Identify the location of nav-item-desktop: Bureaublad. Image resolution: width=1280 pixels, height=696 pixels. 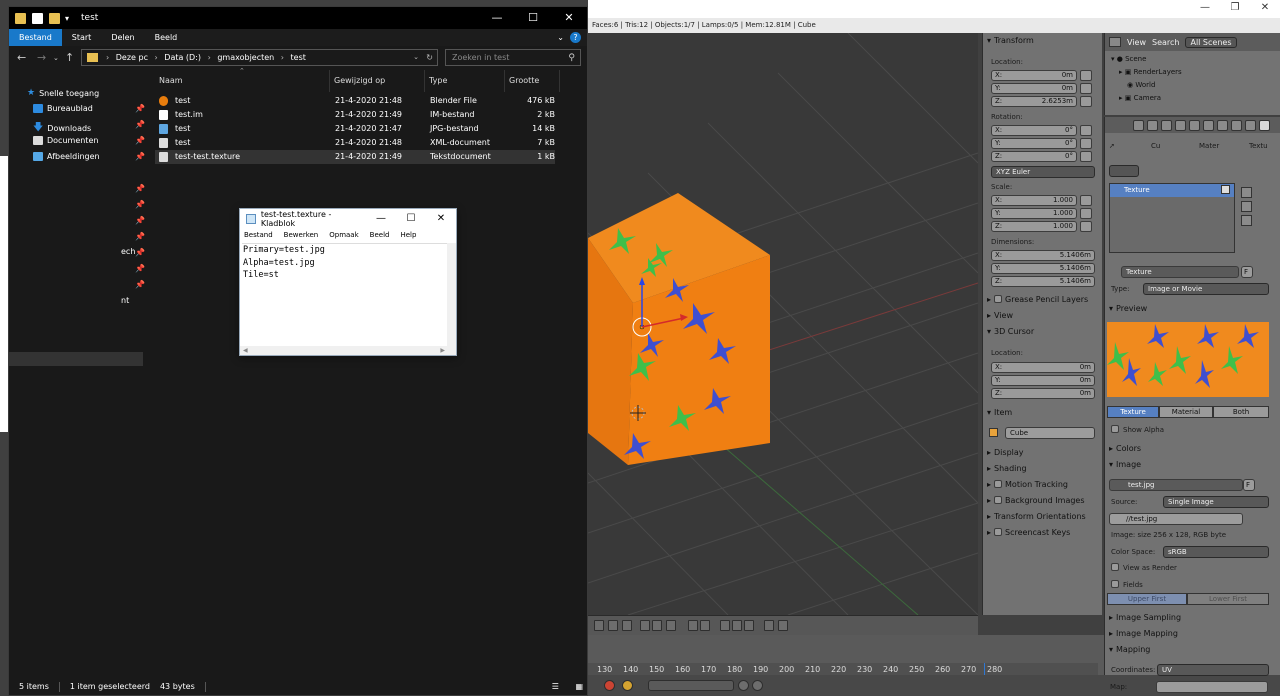
(63, 108).